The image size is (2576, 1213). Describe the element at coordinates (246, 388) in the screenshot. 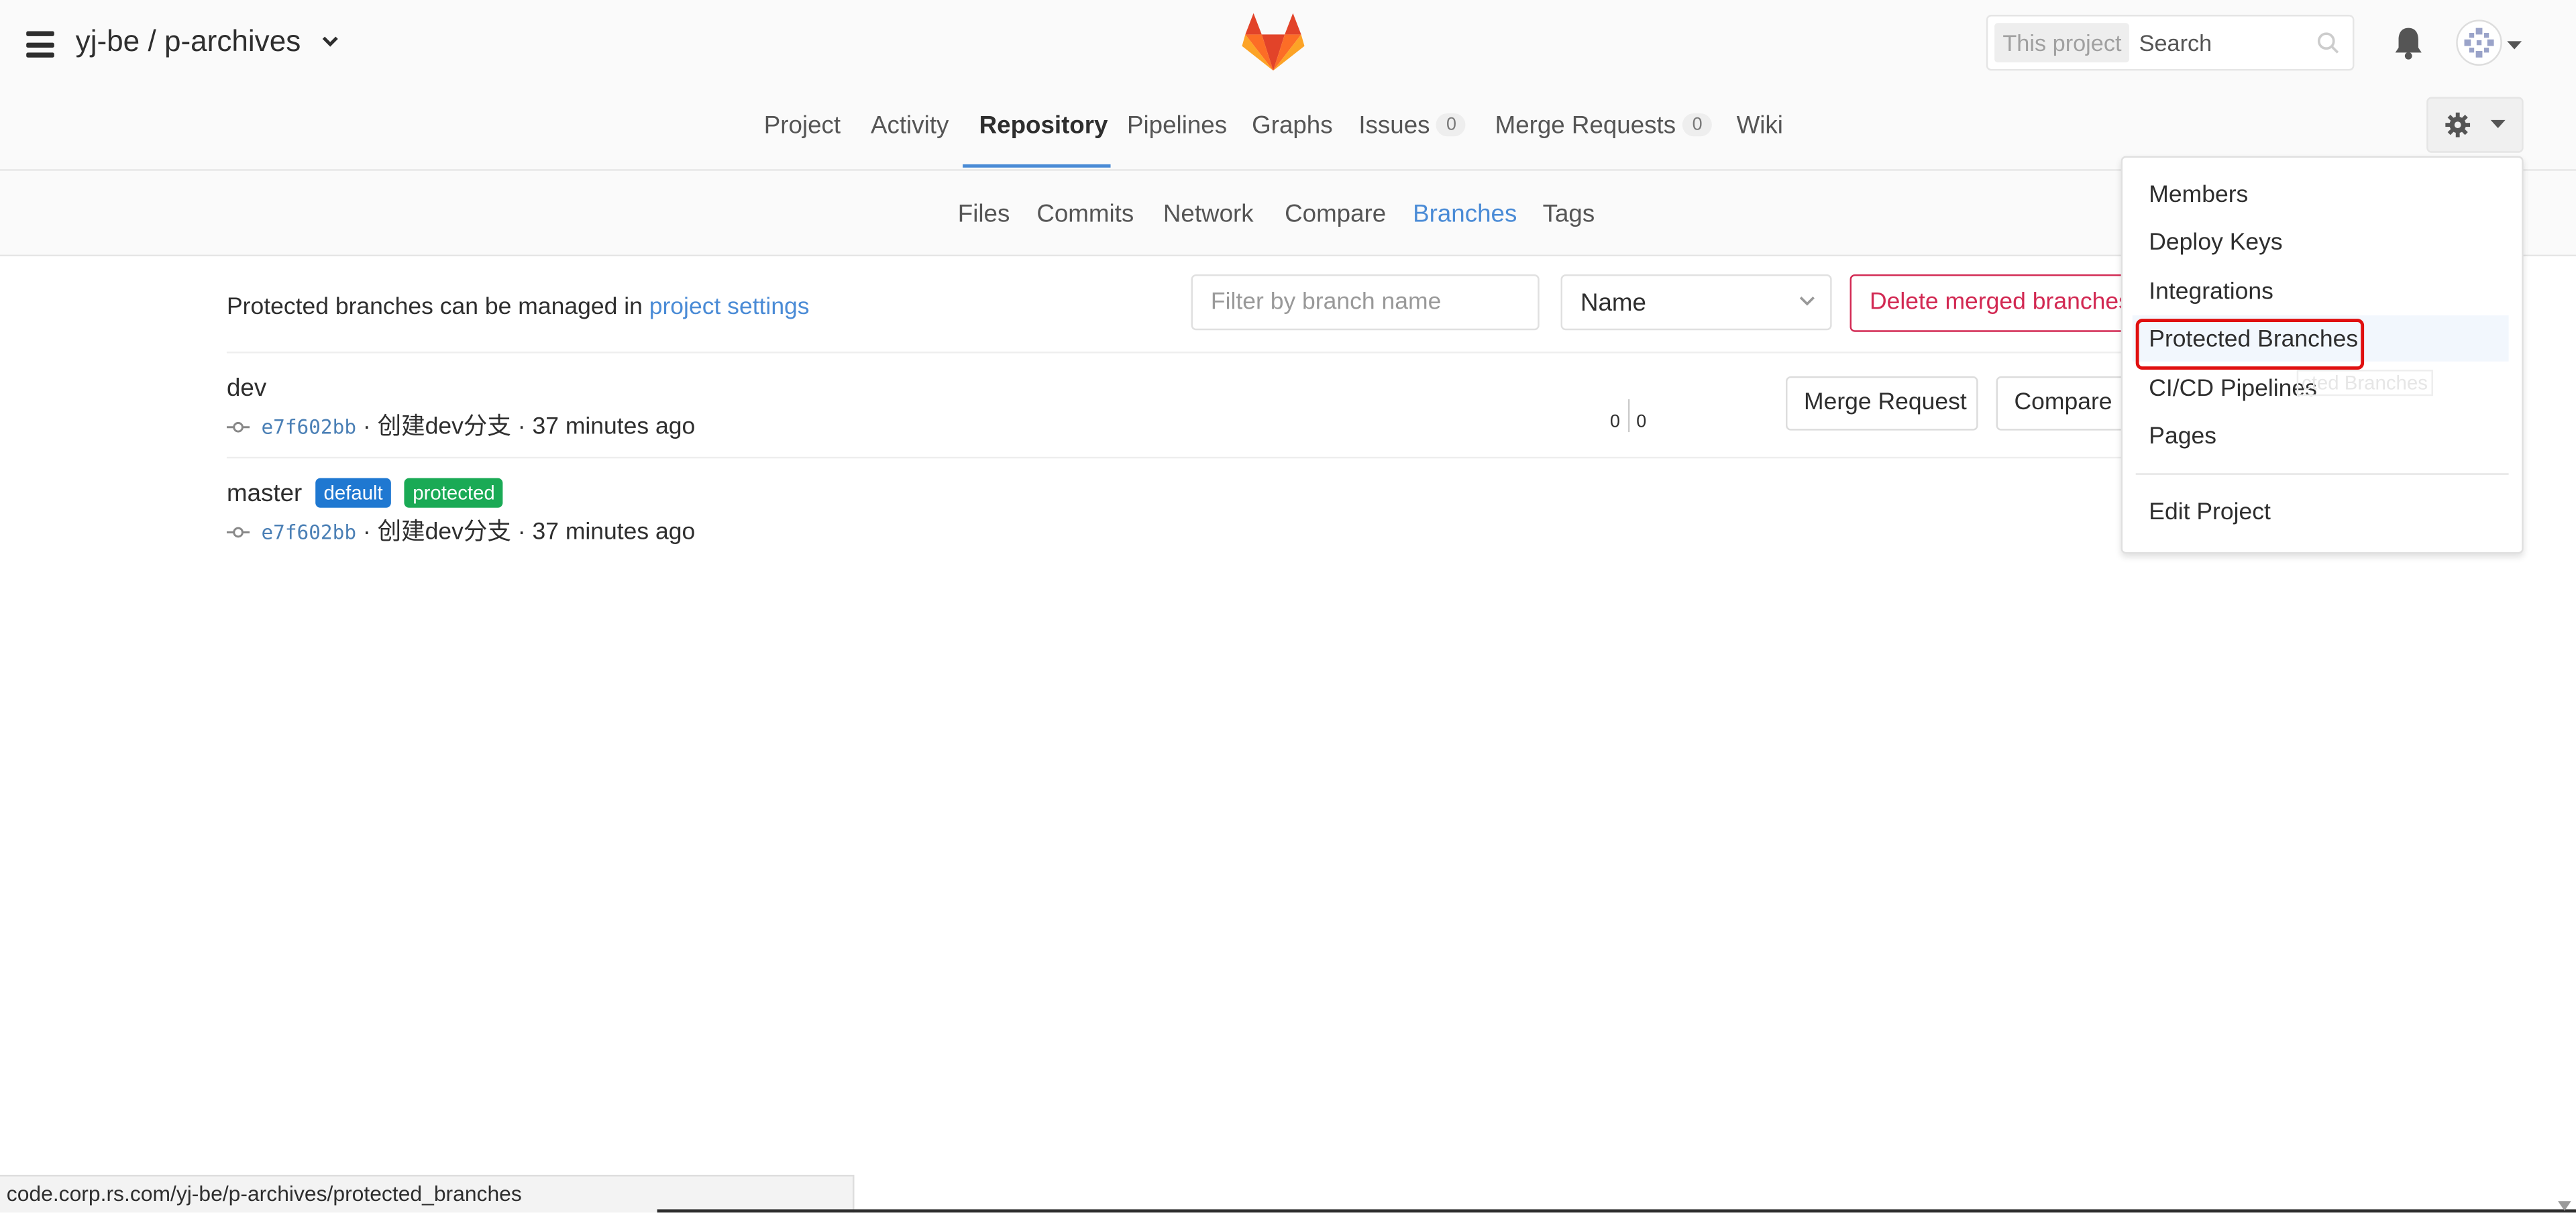

I see `branch-name-dev: dev` at that location.